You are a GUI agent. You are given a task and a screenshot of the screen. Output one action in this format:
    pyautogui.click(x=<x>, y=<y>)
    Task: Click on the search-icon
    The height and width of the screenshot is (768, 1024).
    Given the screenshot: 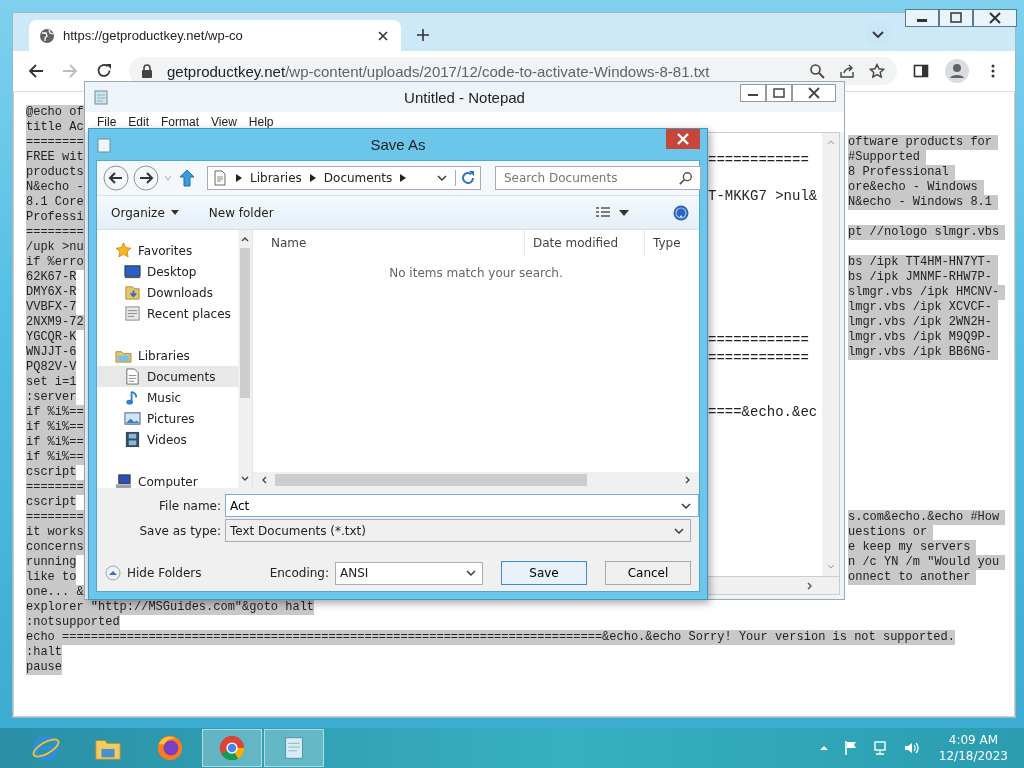 What is the action you would take?
    pyautogui.click(x=817, y=71)
    